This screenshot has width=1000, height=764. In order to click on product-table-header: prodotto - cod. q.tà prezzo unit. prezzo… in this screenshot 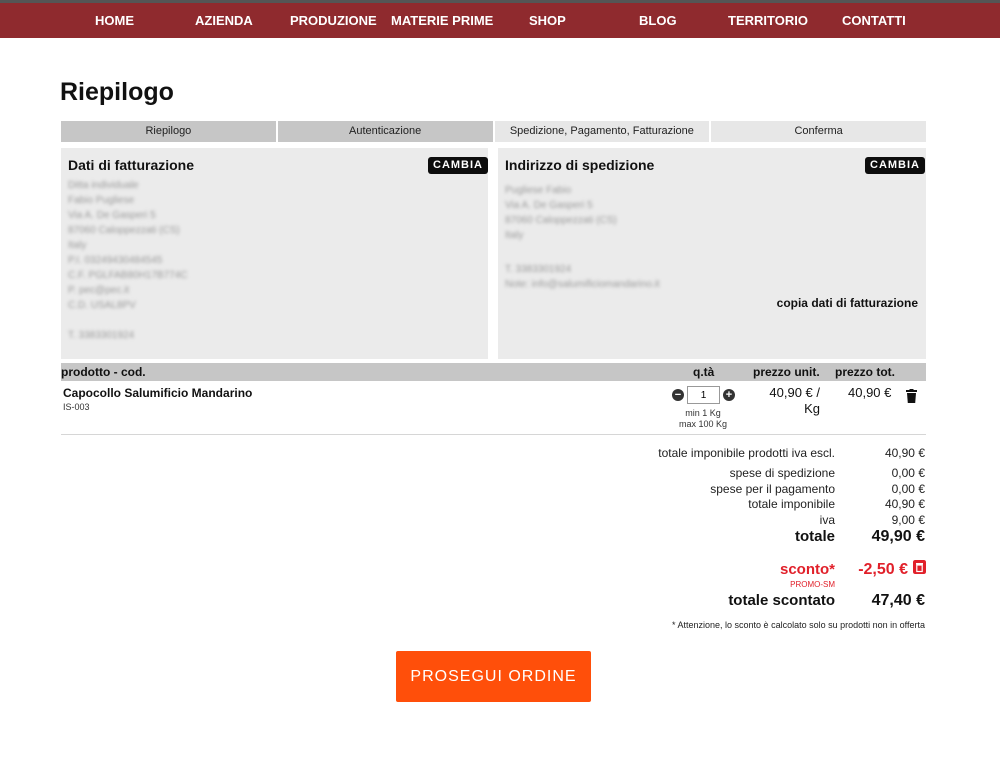, I will do `click(493, 372)`.